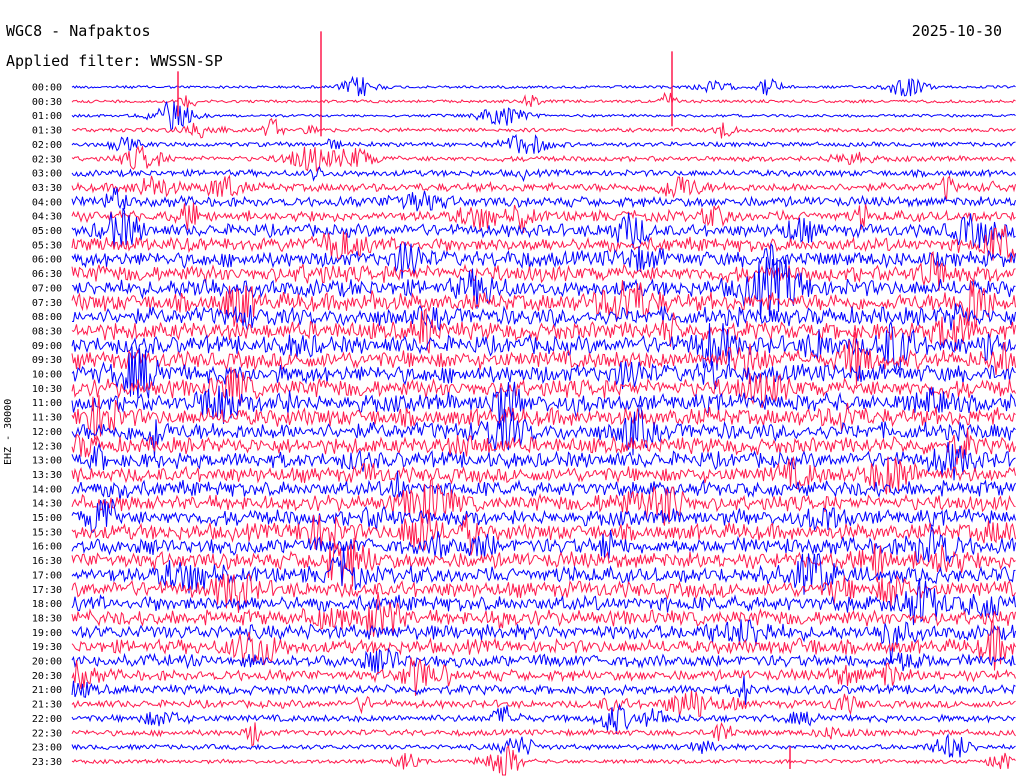 Image resolution: width=1024 pixels, height=780 pixels. Describe the element at coordinates (47, 174) in the screenshot. I see `time-tick-label: 03:00` at that location.